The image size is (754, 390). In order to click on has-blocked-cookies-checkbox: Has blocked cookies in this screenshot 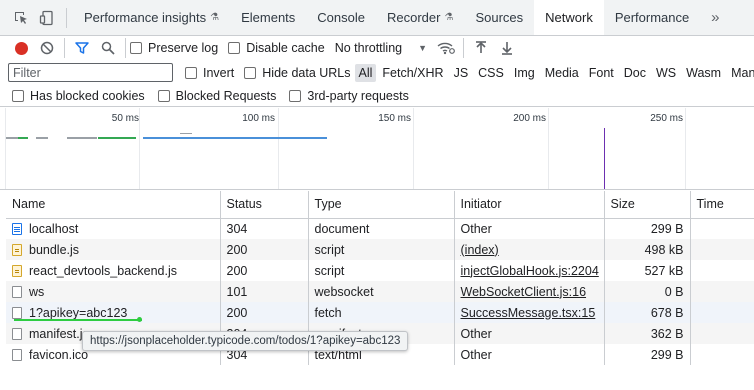, I will do `click(78, 96)`.